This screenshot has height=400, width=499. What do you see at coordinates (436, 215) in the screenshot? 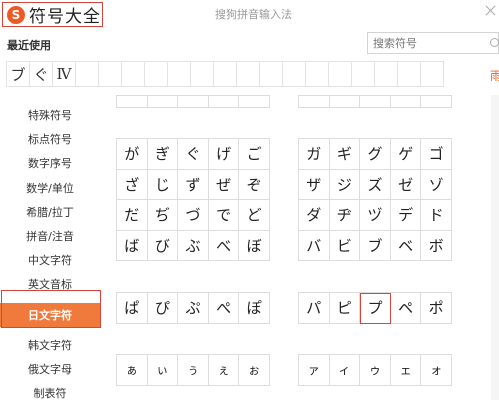
I see `kana-symbol: ド` at bounding box center [436, 215].